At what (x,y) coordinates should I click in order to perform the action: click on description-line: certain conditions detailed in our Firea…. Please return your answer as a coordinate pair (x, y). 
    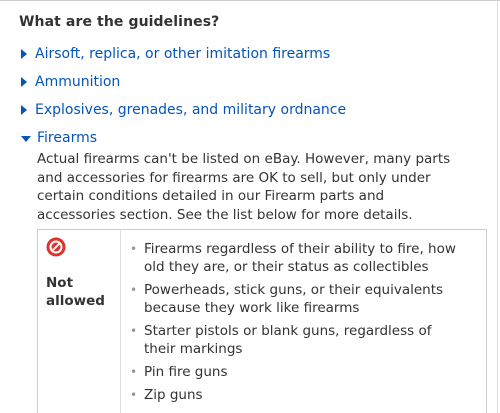
    Looking at the image, I should click on (211, 196).